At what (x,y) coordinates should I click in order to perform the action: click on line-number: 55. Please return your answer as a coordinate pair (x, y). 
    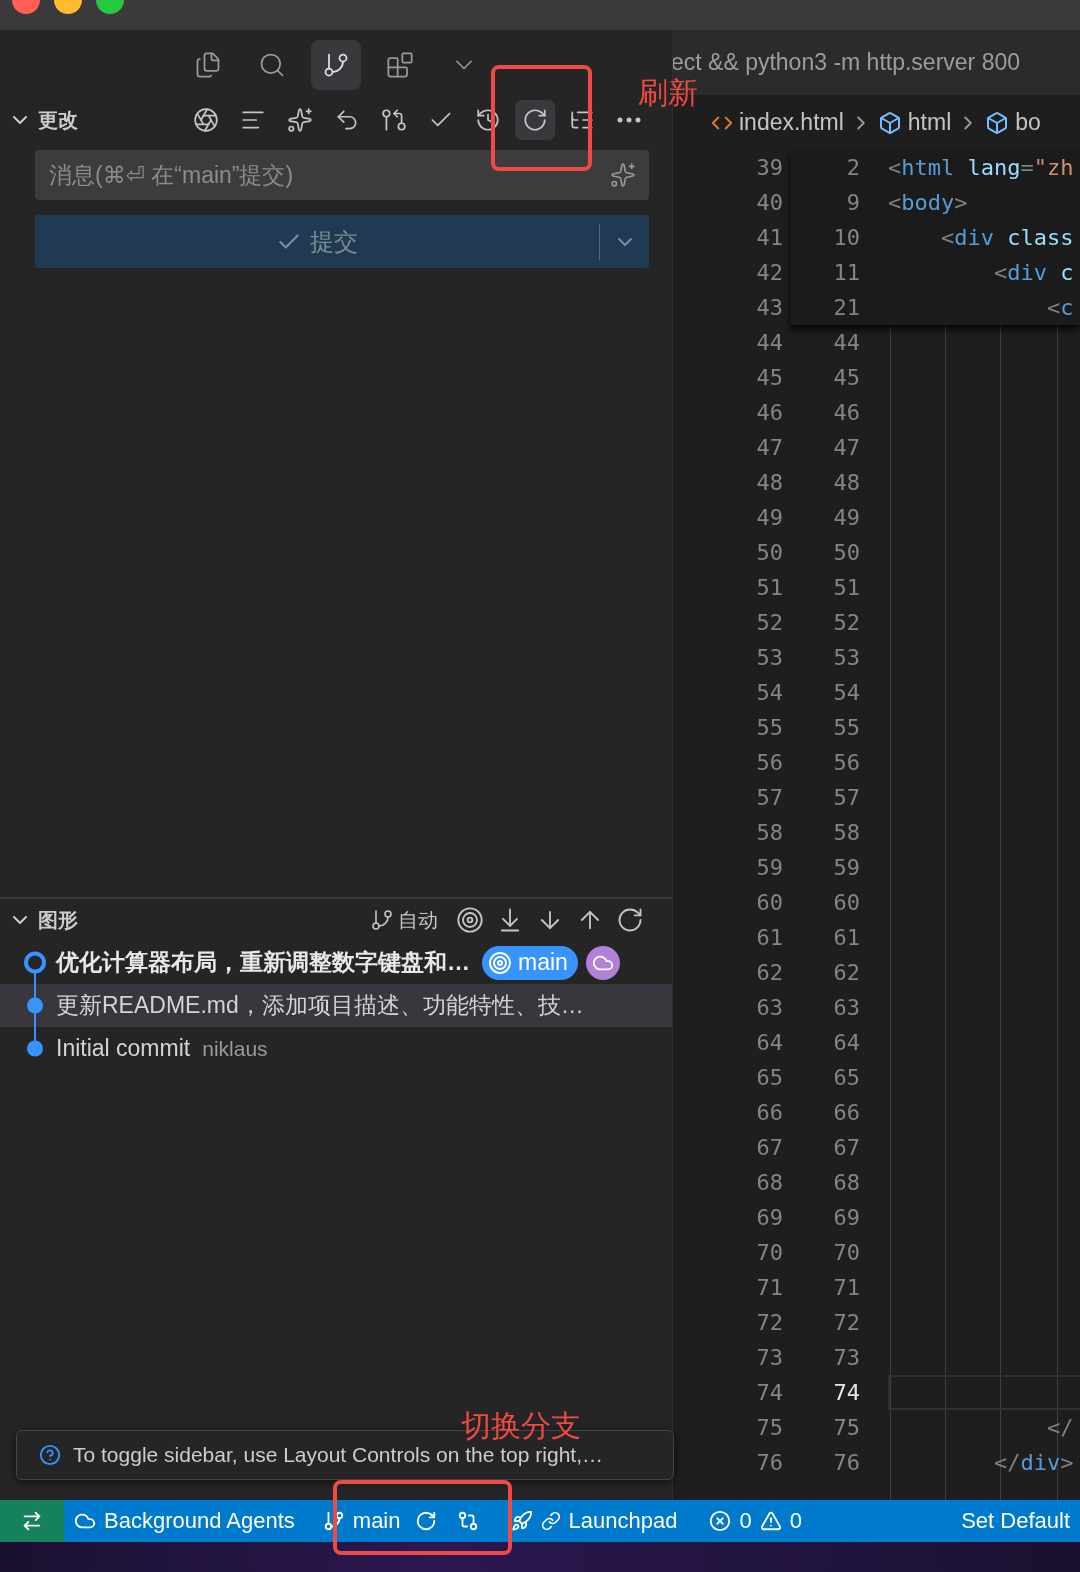
    Looking at the image, I should click on (769, 727).